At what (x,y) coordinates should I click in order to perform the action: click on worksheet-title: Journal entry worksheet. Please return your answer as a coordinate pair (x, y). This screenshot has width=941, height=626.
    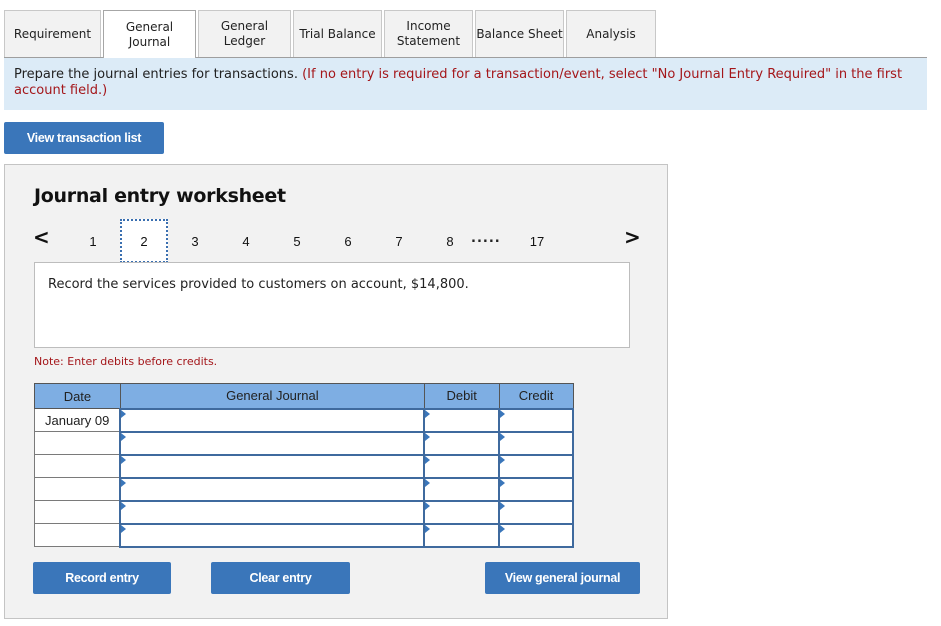
    Looking at the image, I should click on (160, 196).